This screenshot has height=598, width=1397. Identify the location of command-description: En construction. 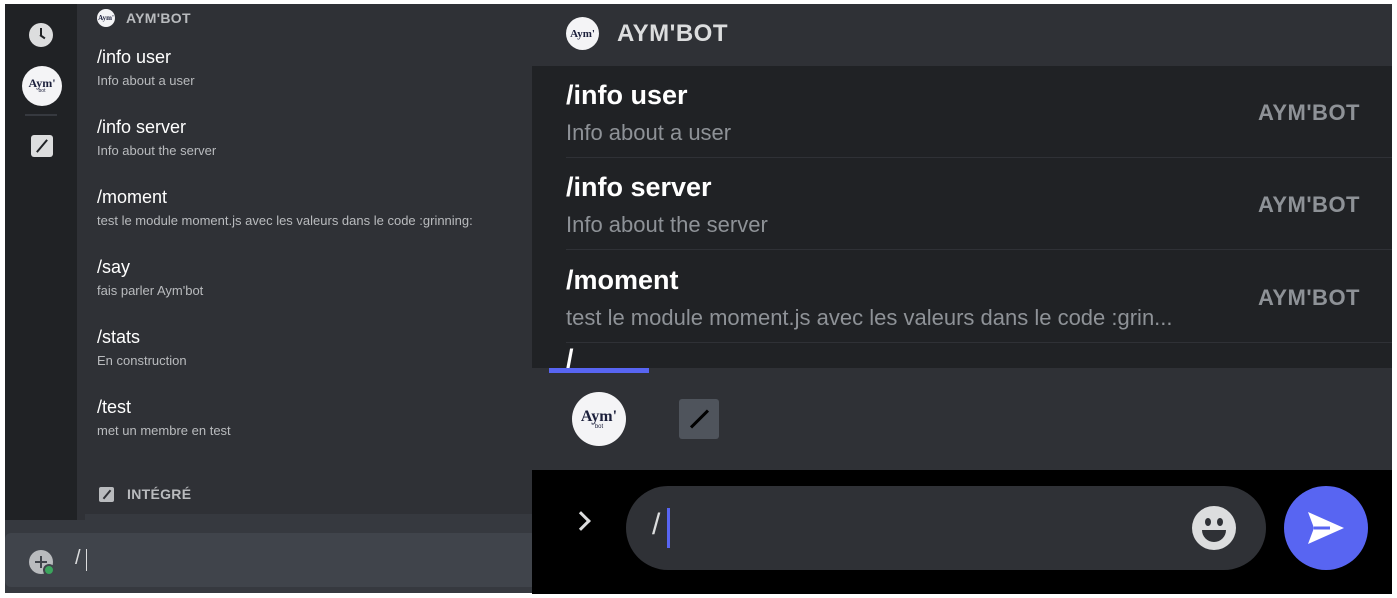
(142, 360).